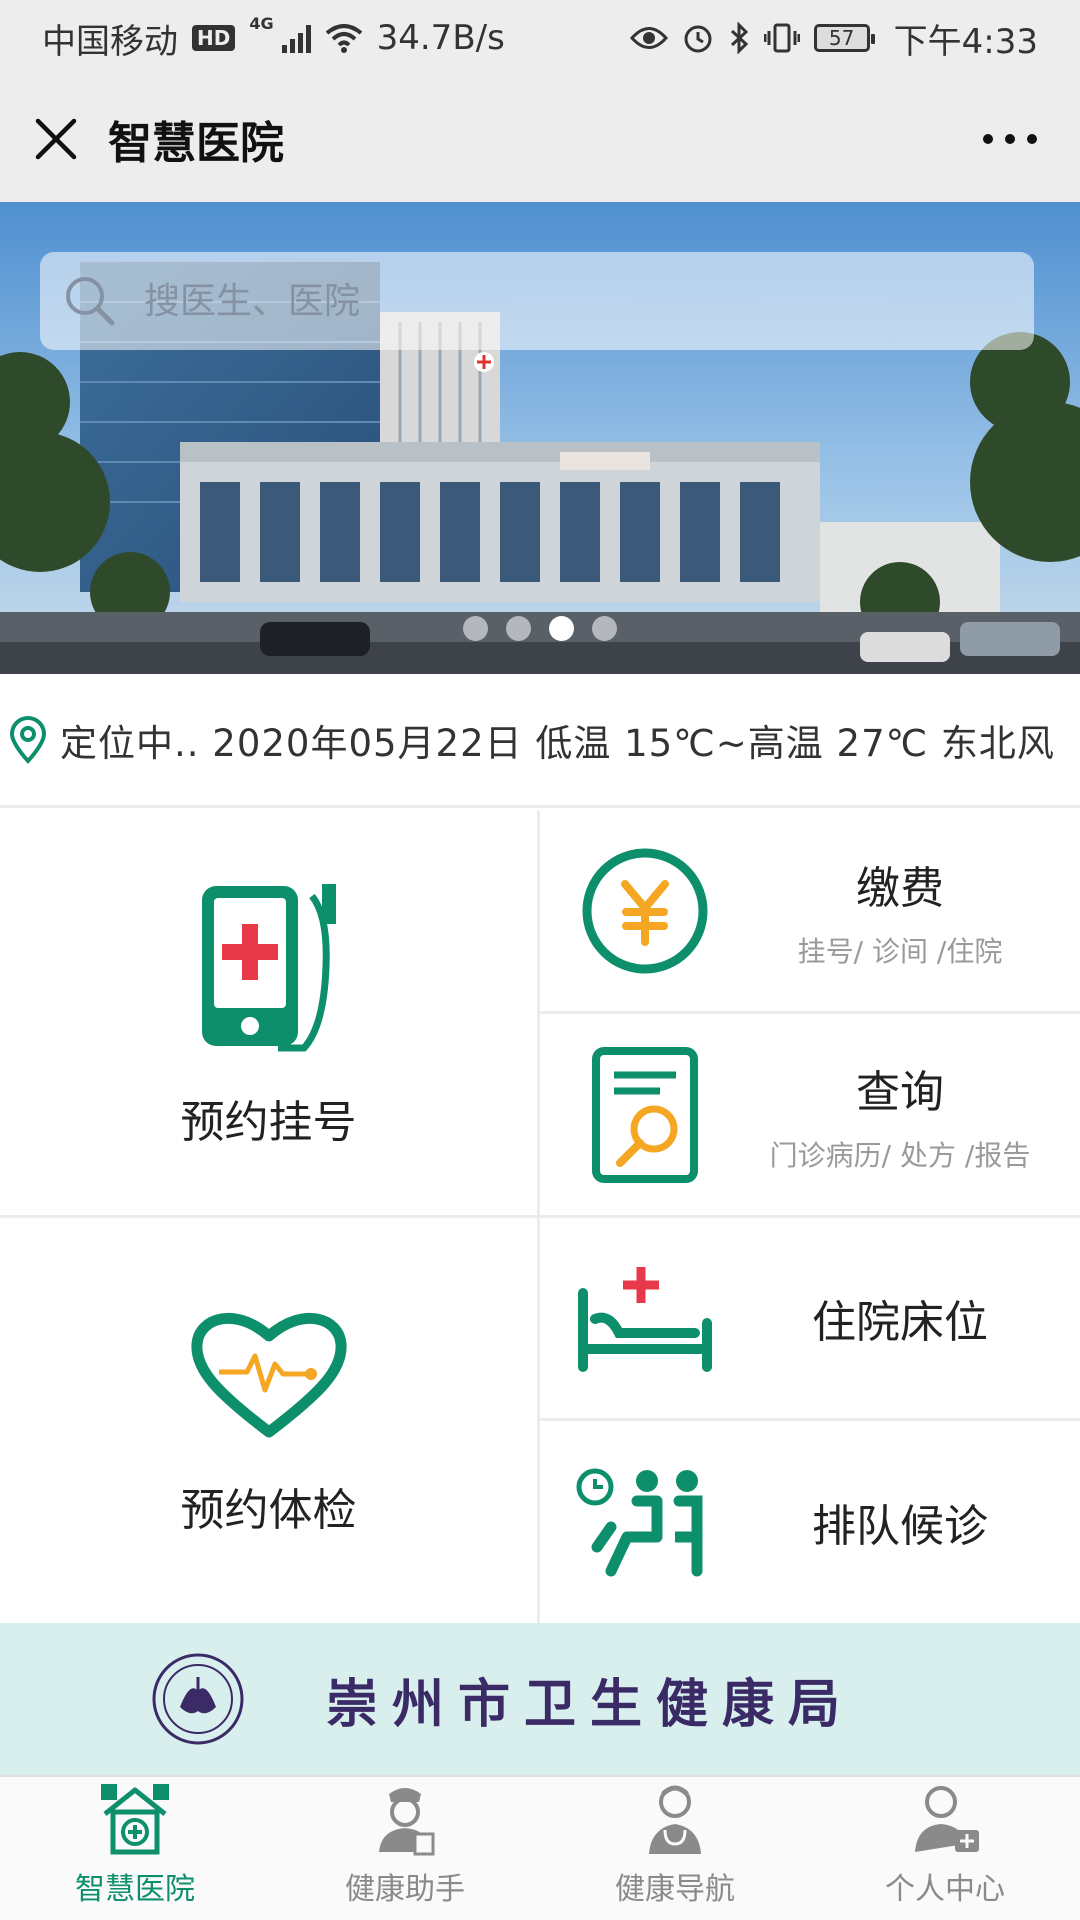 This screenshot has width=1080, height=1920. I want to click on location-pin-icon, so click(28, 739).